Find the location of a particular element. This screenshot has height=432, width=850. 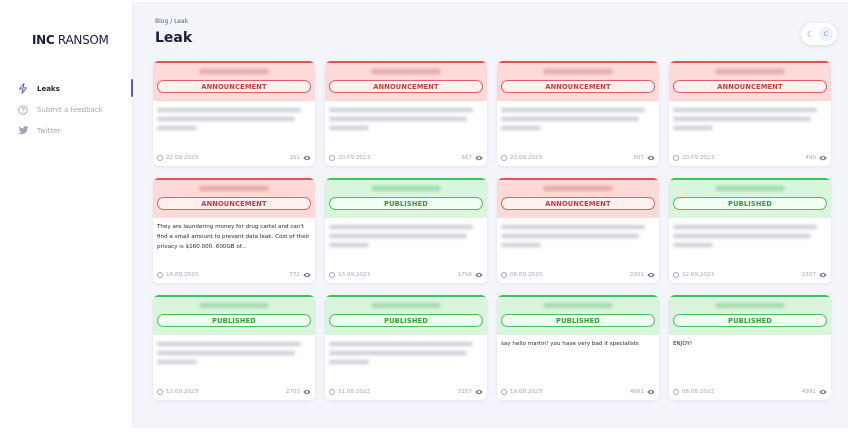

sidebar-item-feedback: Submit a feedback is located at coordinates (67, 109).